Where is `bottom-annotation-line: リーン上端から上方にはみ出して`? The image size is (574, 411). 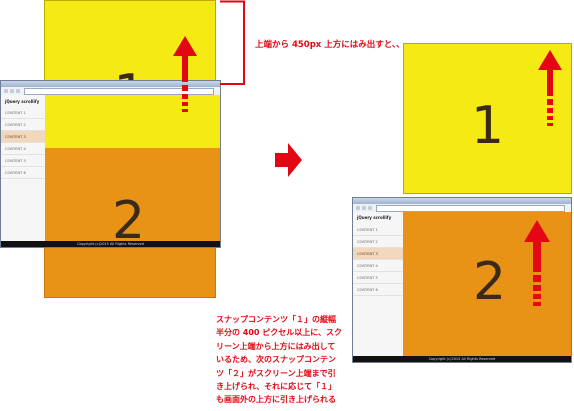
bottom-annotation-line: リーン上端から上方にはみ出して is located at coordinates (276, 346).